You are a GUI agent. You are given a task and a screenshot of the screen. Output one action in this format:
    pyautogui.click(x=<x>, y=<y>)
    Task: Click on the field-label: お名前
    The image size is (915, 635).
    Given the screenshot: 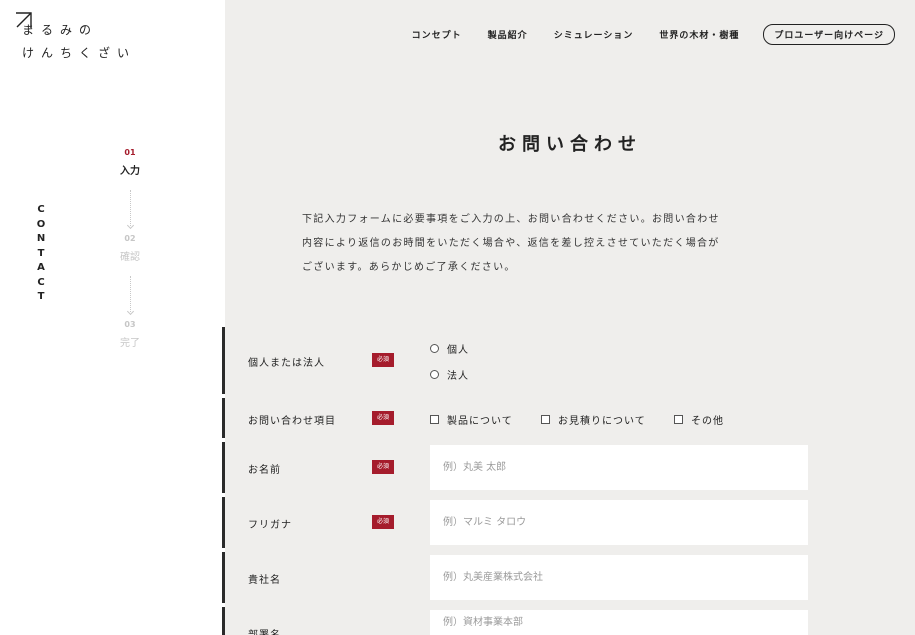 What is the action you would take?
    pyautogui.click(x=264, y=470)
    